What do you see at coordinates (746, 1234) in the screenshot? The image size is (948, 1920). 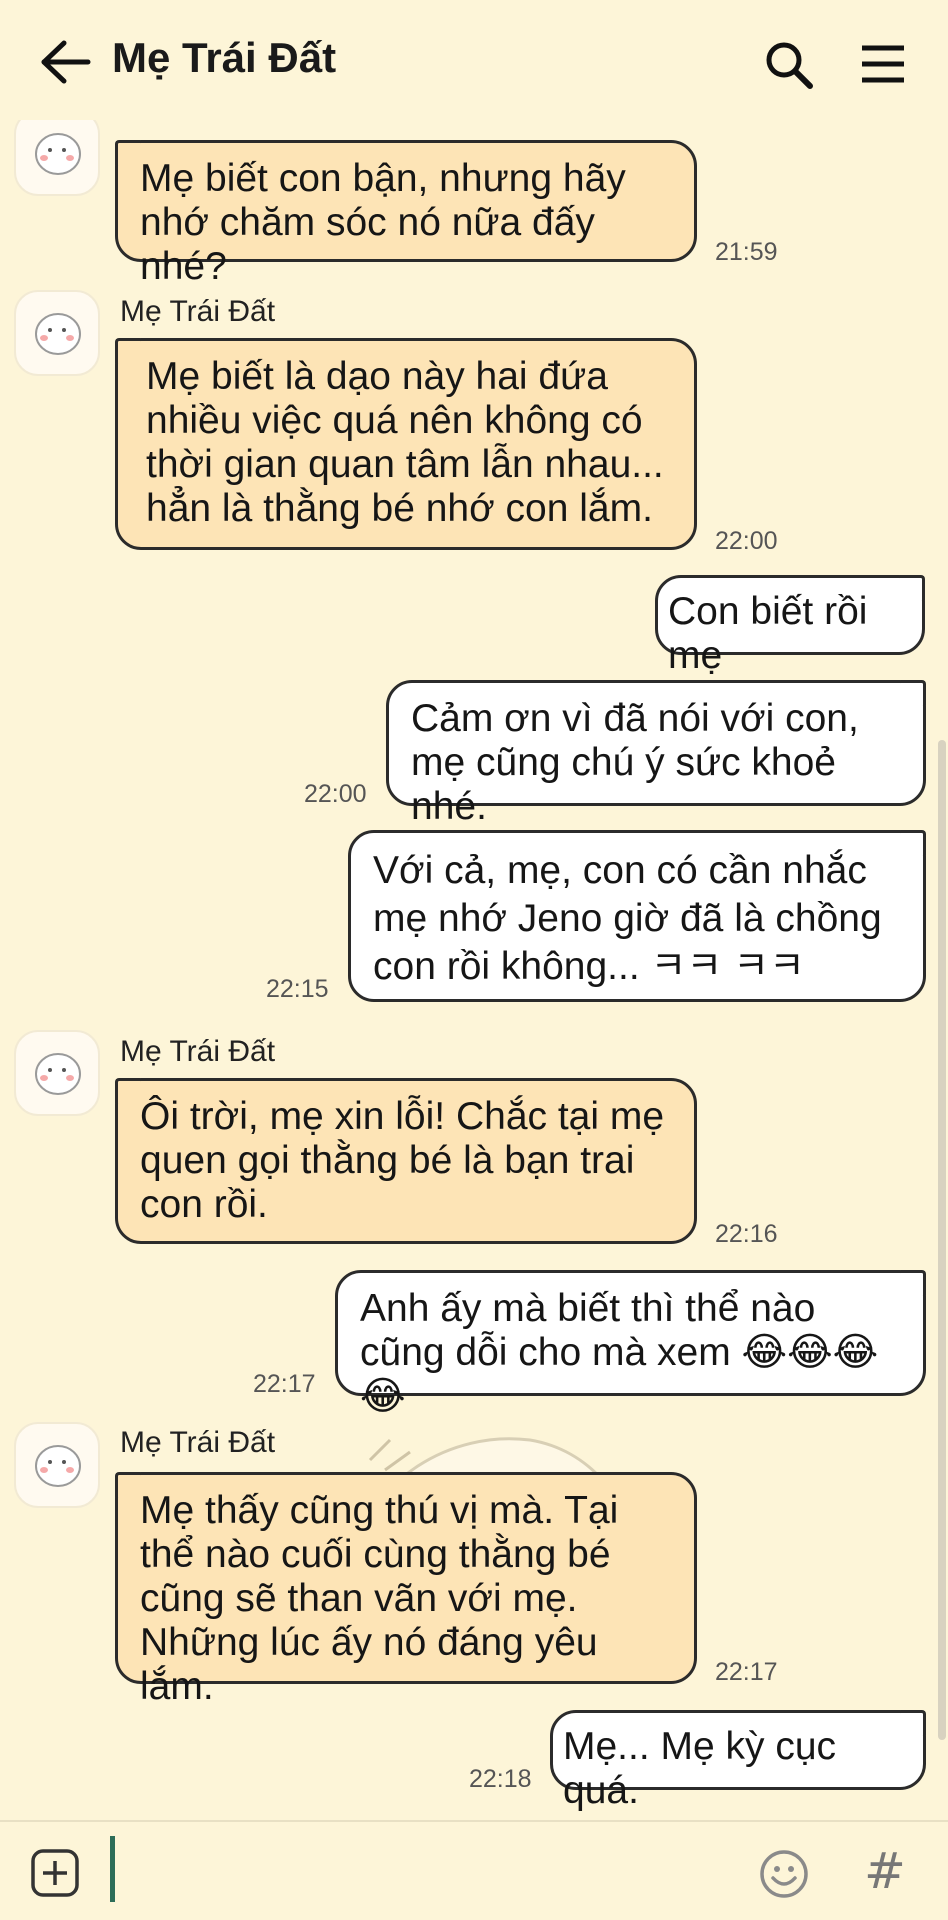 I see `message-time: 22:16` at bounding box center [746, 1234].